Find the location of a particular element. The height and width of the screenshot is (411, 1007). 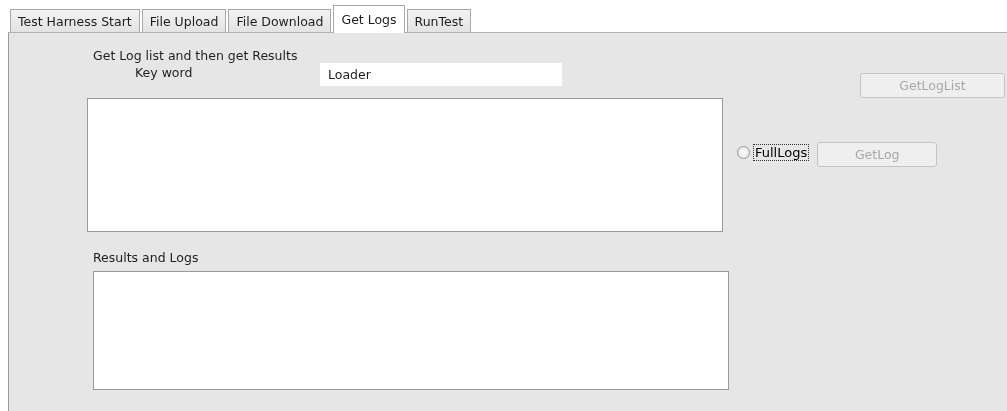

tab: Test Harness Start is located at coordinates (75, 20).